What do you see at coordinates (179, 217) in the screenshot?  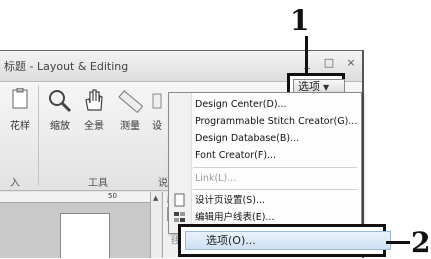 I see `edit-thread-chart-icon` at bounding box center [179, 217].